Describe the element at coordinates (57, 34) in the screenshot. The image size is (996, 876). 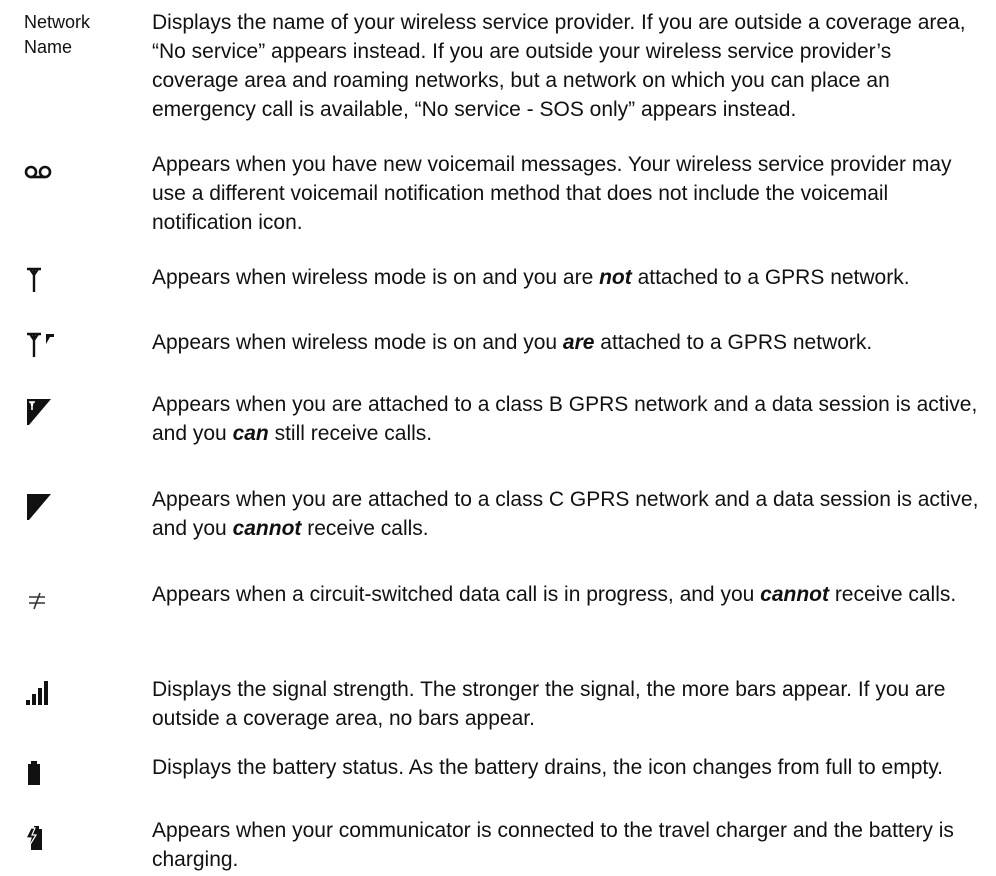
I see `network-name-label: Network Name` at that location.